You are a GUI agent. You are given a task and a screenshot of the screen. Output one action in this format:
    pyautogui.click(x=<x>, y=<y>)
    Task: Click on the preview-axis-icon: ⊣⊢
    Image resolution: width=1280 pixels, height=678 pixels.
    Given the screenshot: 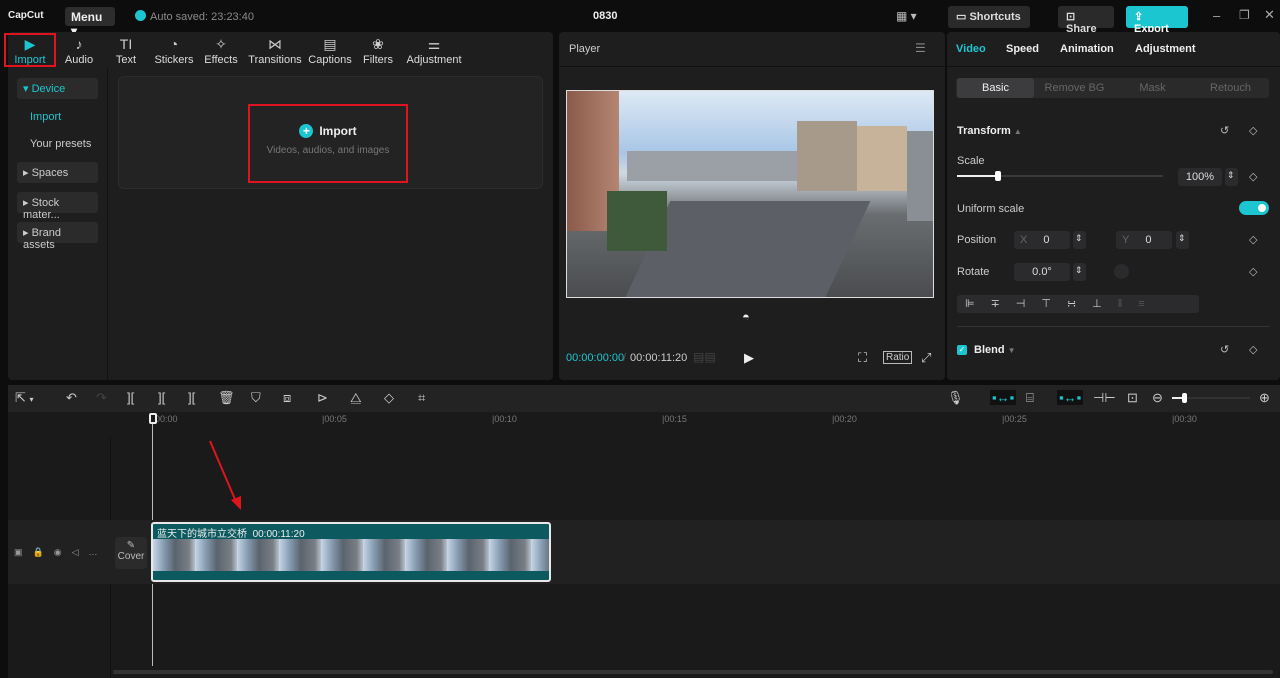 What is the action you would take?
    pyautogui.click(x=1104, y=398)
    